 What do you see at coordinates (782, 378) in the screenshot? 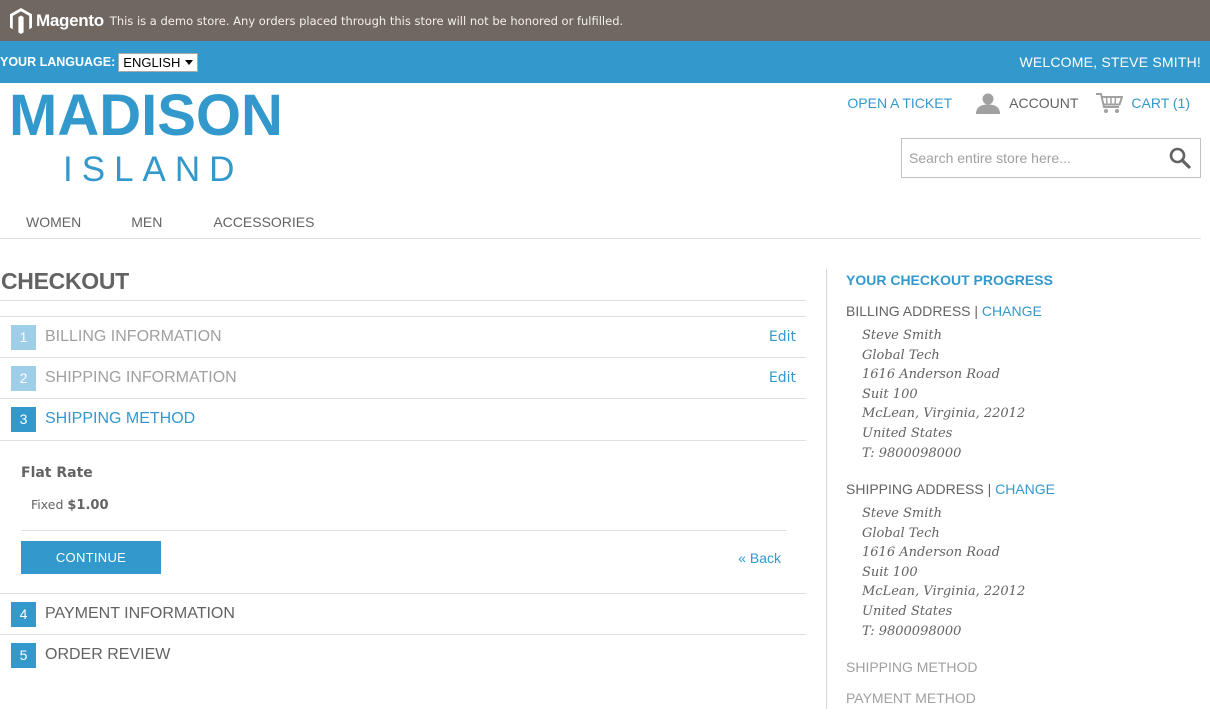
I see `edit-shipping-link: Edit` at bounding box center [782, 378].